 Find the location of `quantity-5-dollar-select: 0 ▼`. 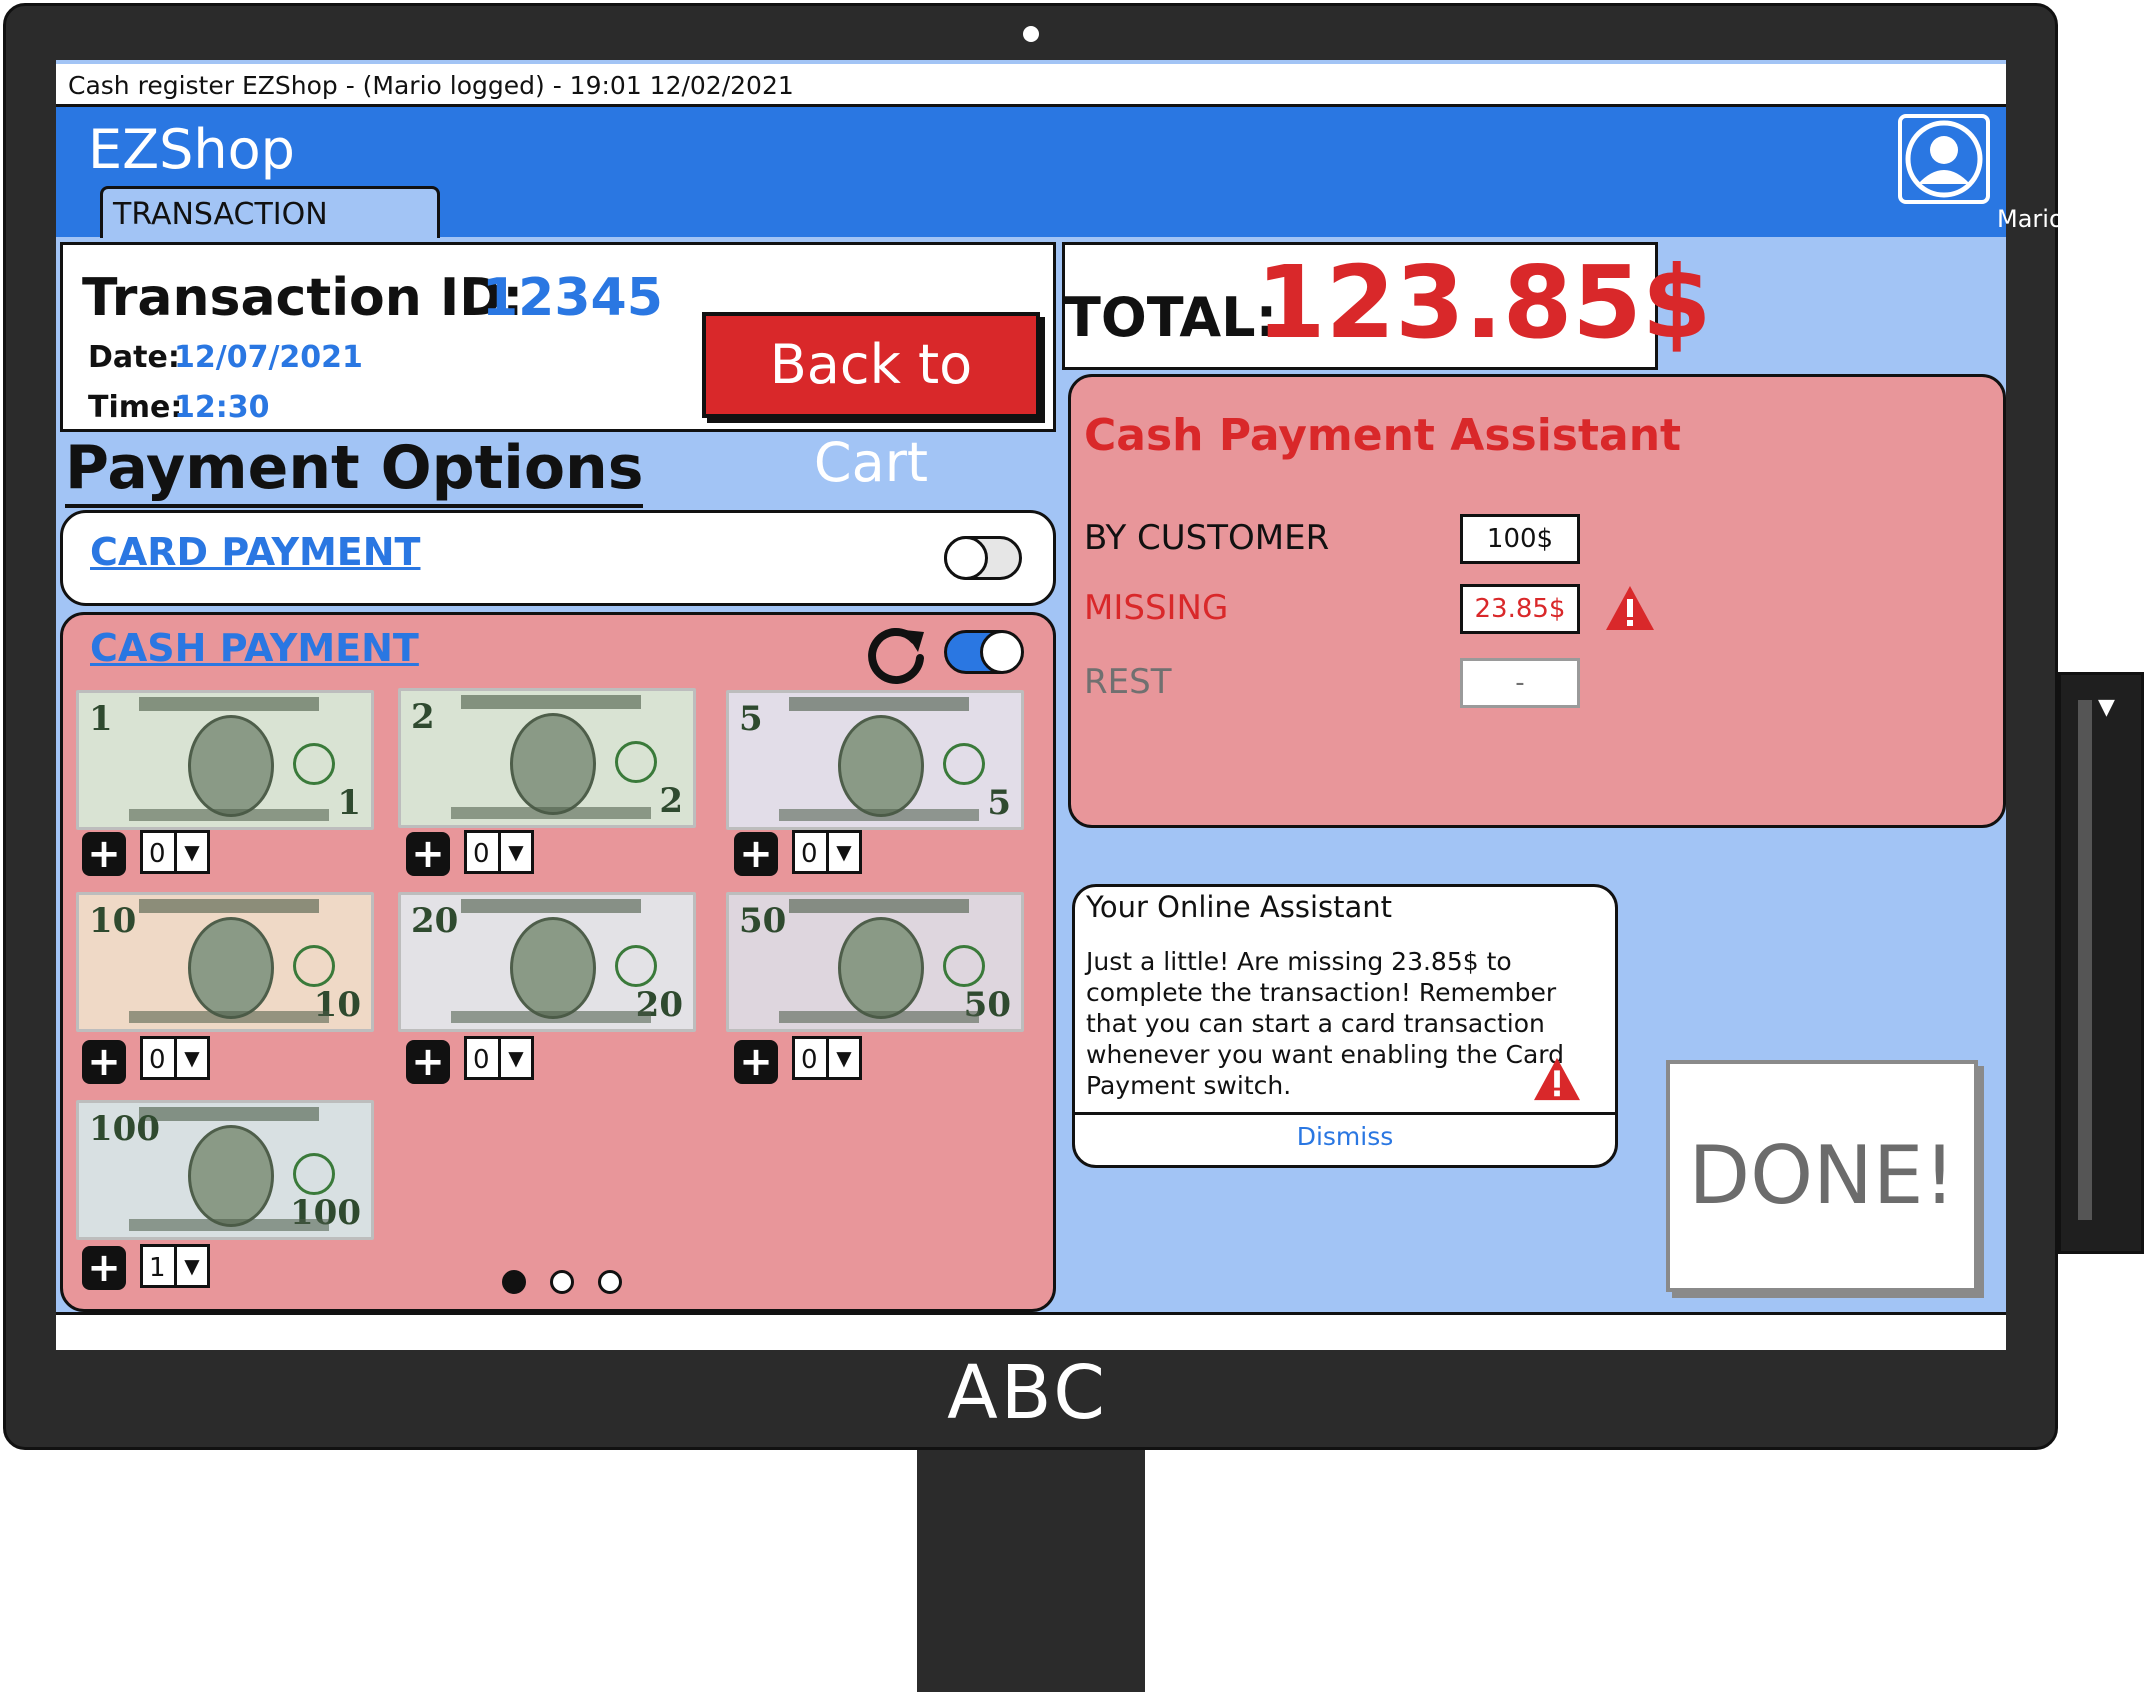

quantity-5-dollar-select: 0 ▼ is located at coordinates (827, 852).